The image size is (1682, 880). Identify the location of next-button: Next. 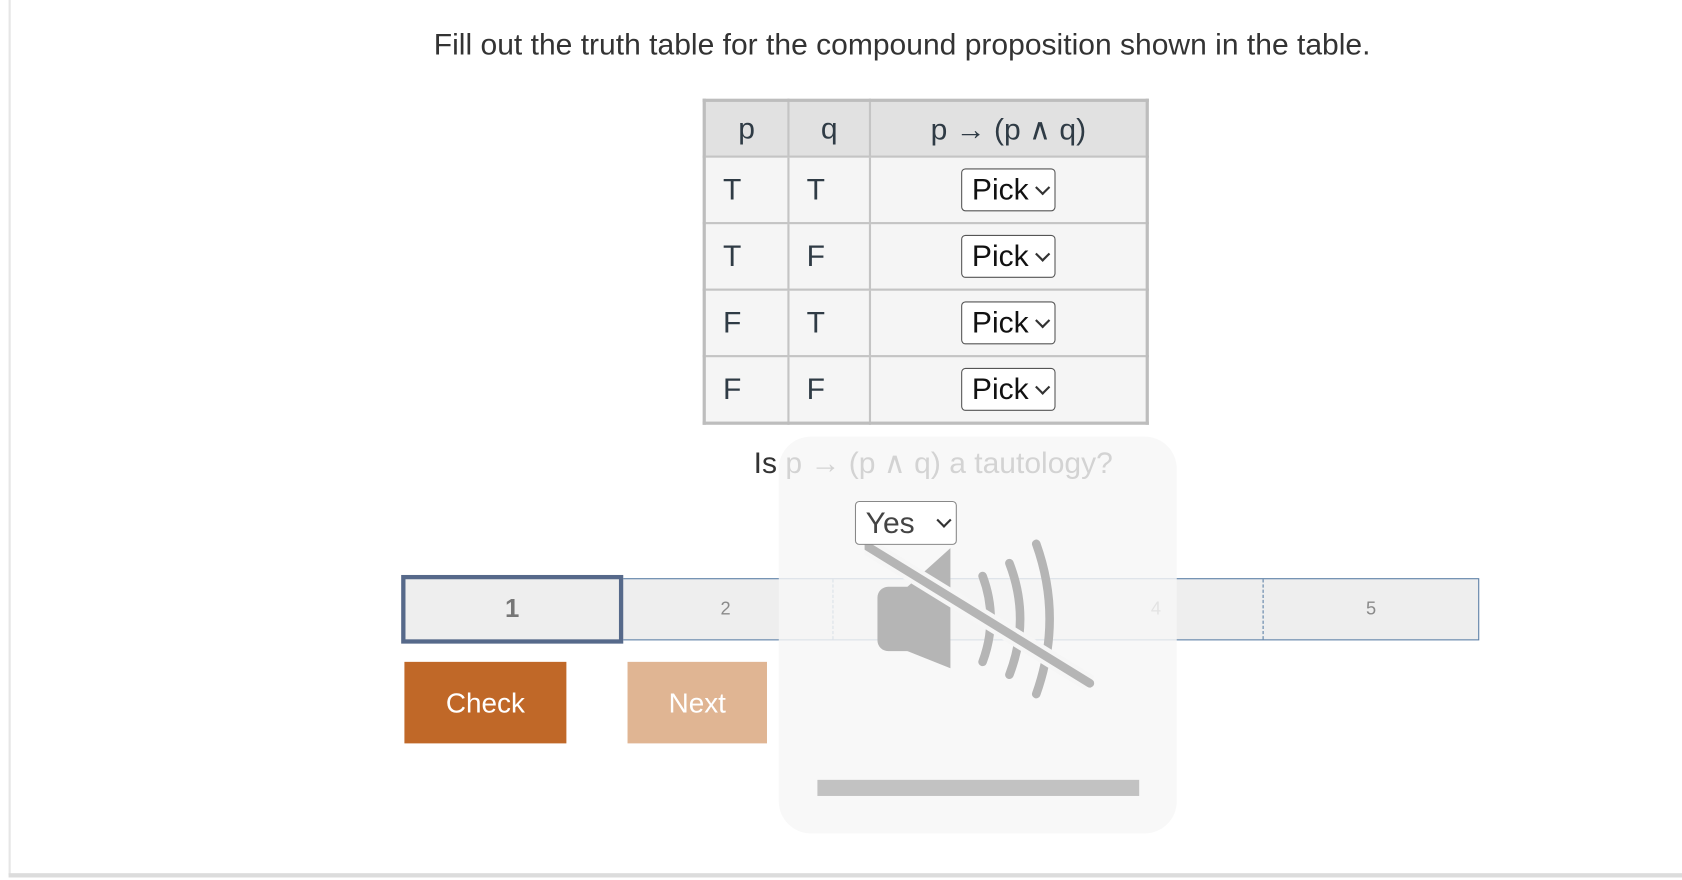
(697, 702).